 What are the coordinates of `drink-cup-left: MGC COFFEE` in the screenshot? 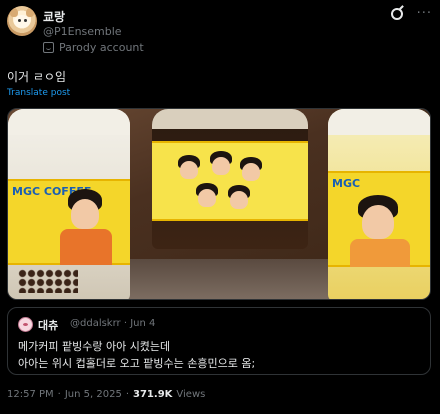 It's located at (69, 204).